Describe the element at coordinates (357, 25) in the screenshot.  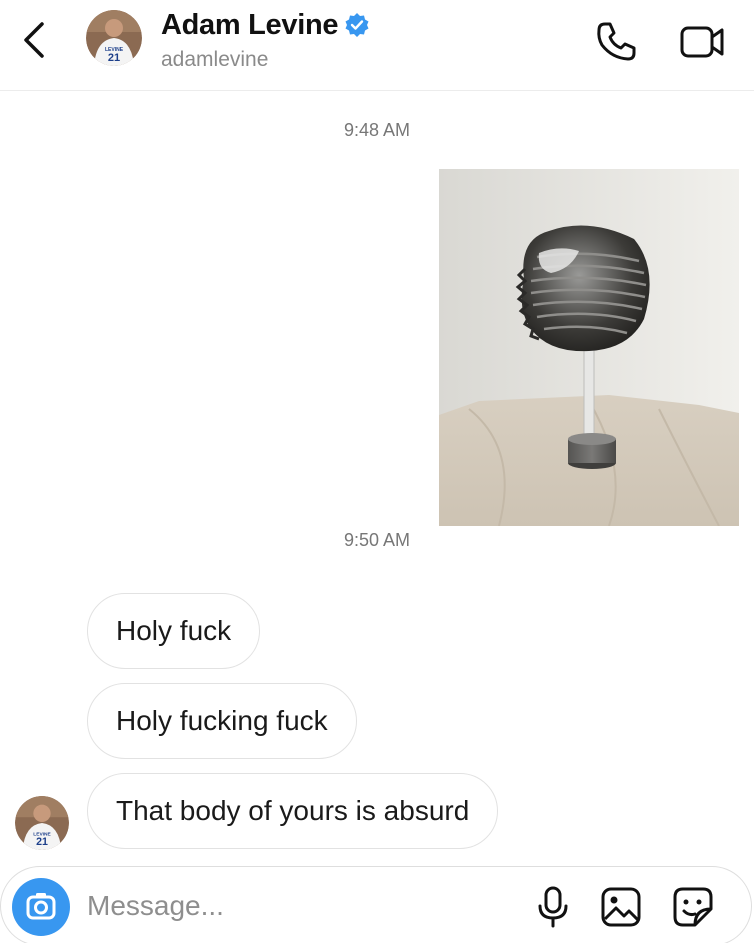
I see `verified-badge-icon` at that location.